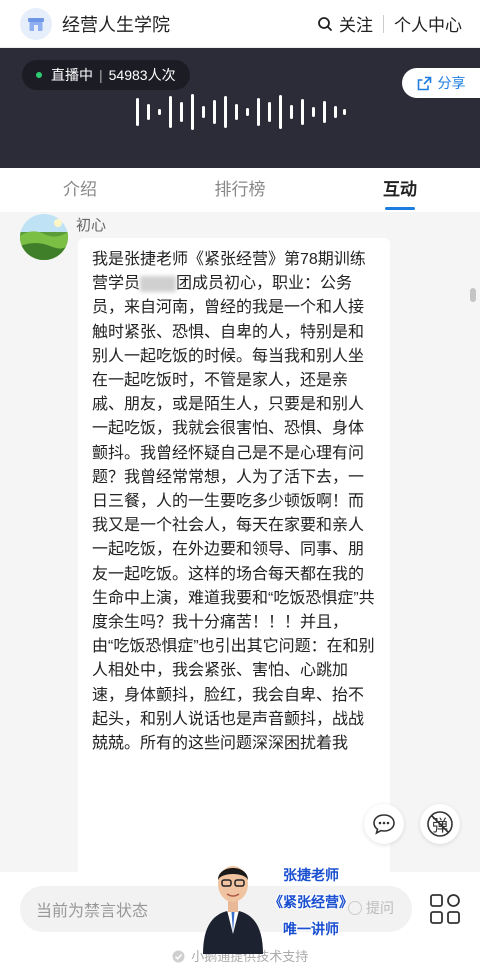  What do you see at coordinates (36, 23) in the screenshot?
I see `store-logo-icon` at bounding box center [36, 23].